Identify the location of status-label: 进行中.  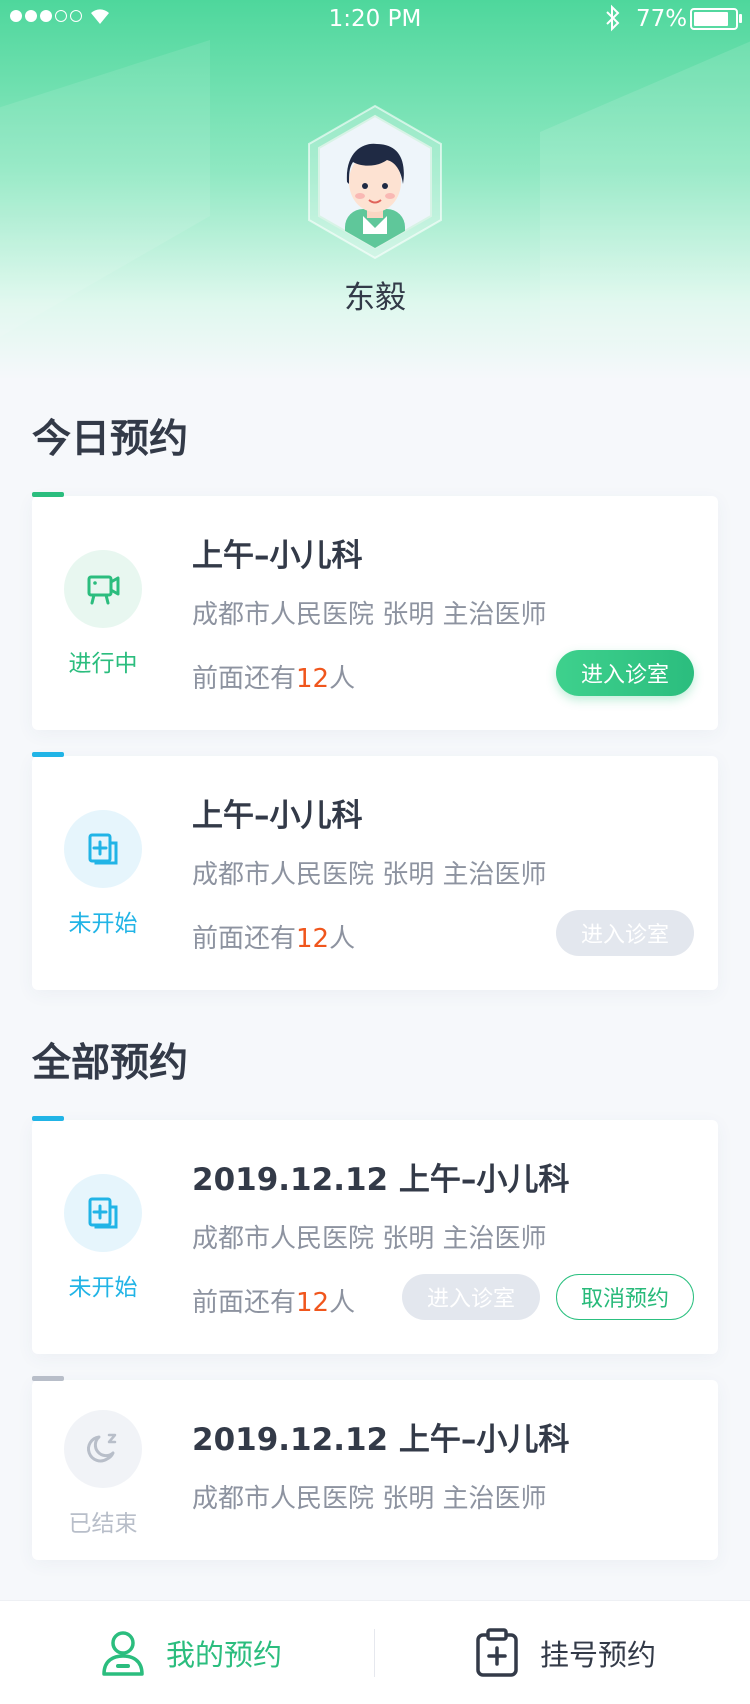
(103, 664).